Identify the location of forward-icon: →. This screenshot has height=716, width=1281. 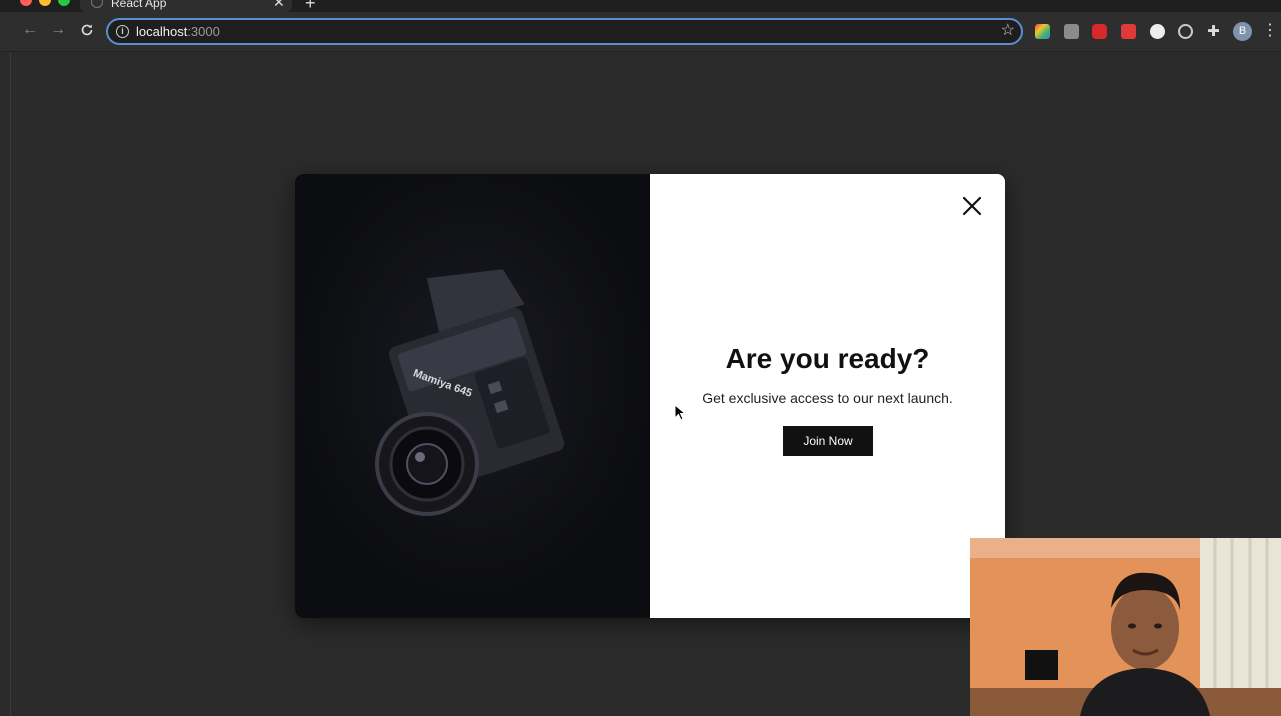
(58, 30).